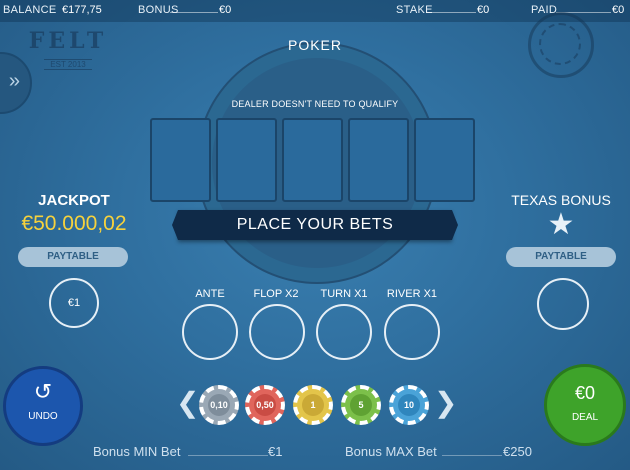 This screenshot has height=470, width=630. What do you see at coordinates (315, 104) in the screenshot?
I see `qualify-note: DEALER DOESN'T NEED TO QUALIFY` at bounding box center [315, 104].